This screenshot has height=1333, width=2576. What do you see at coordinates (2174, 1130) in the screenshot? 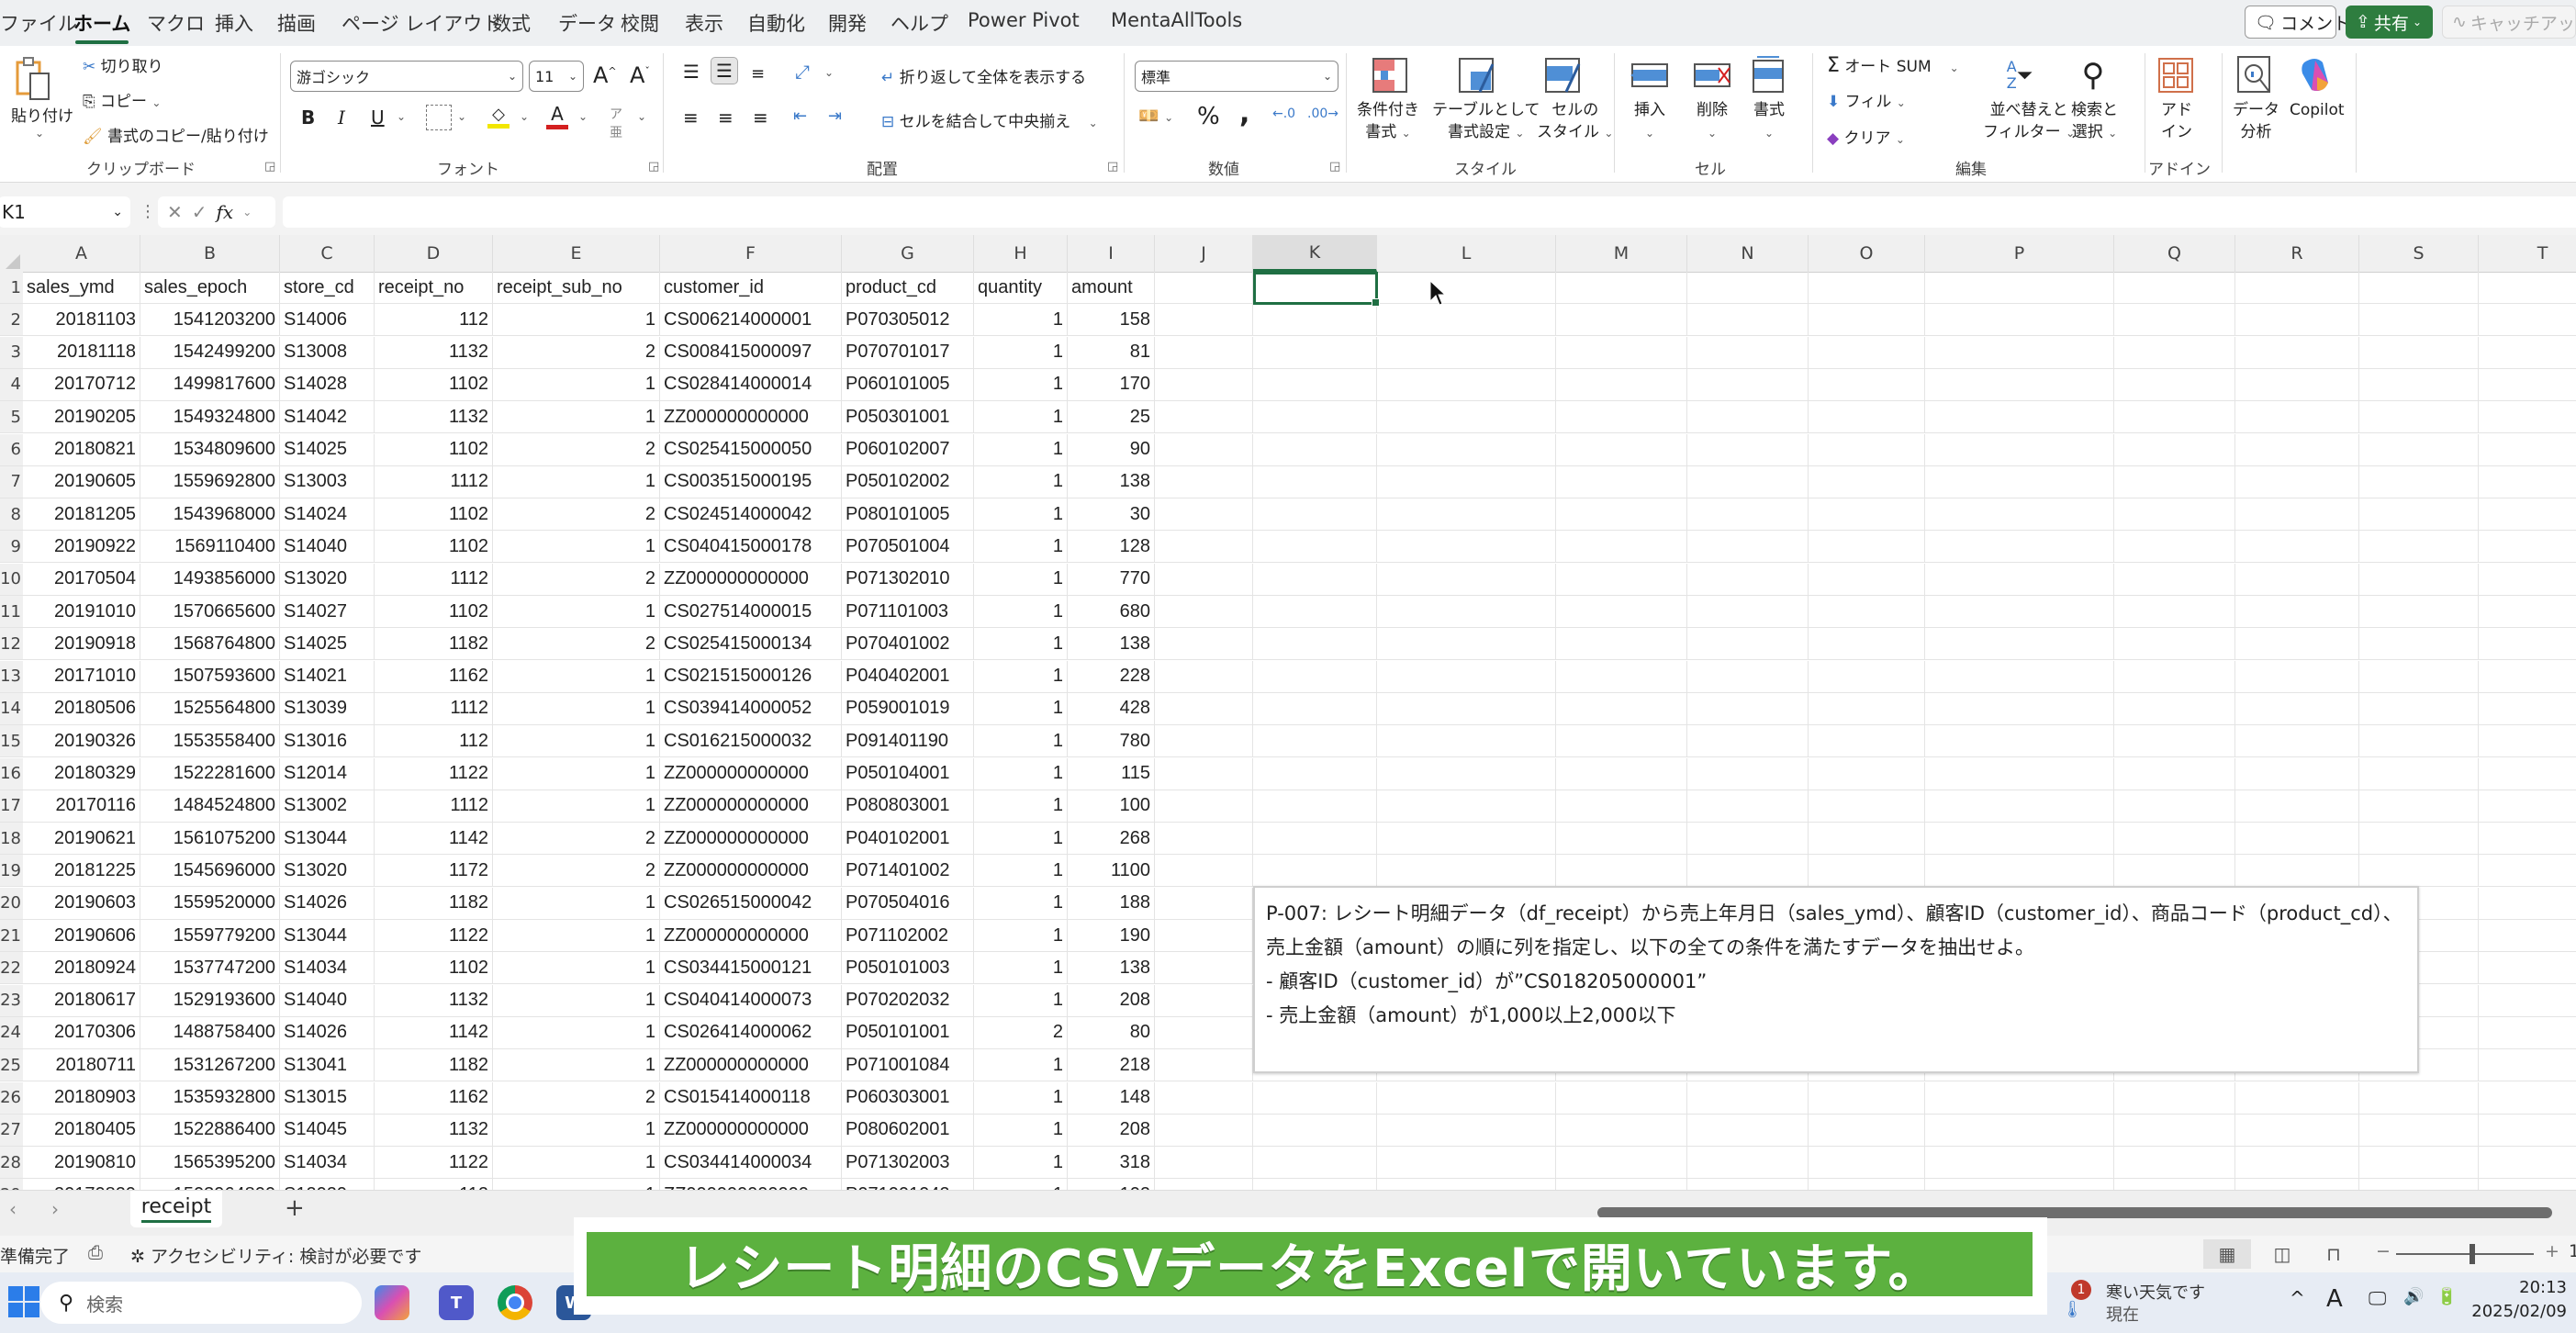
I see `cell-Q27` at bounding box center [2174, 1130].